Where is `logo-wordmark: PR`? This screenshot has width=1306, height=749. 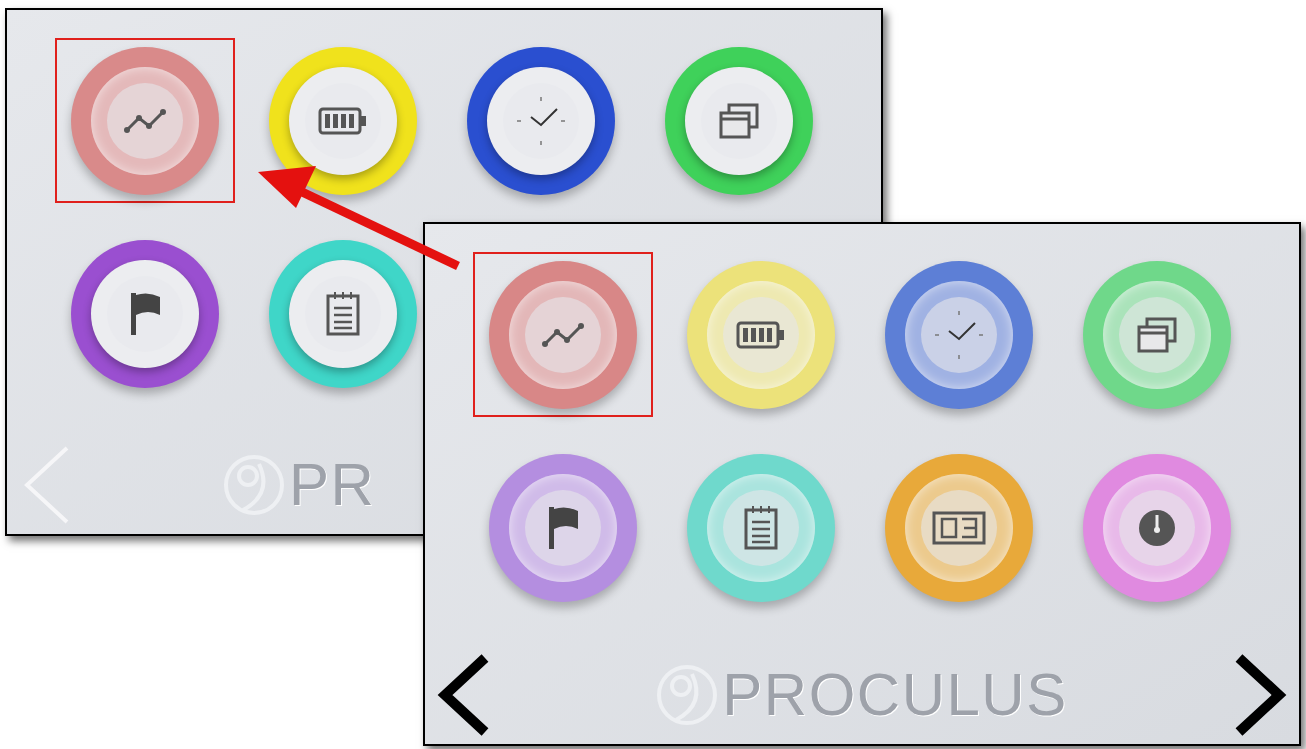 logo-wordmark: PR is located at coordinates (332, 485).